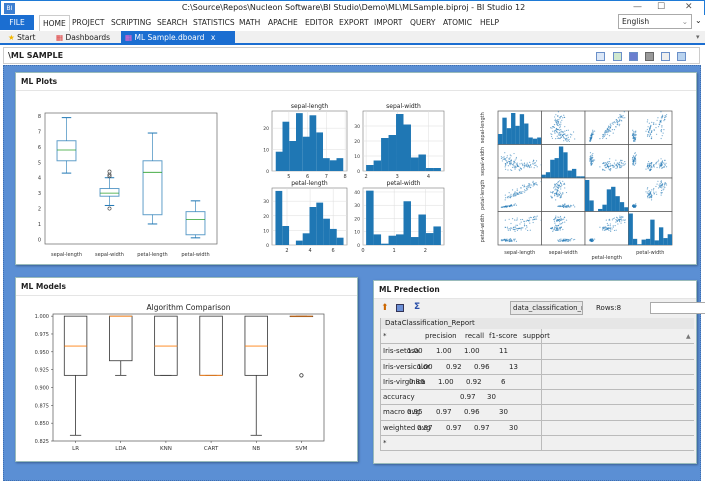 Image resolution: width=705 pixels, height=485 pixels. Describe the element at coordinates (172, 22) in the screenshot. I see `menu-search: SEARCH` at that location.